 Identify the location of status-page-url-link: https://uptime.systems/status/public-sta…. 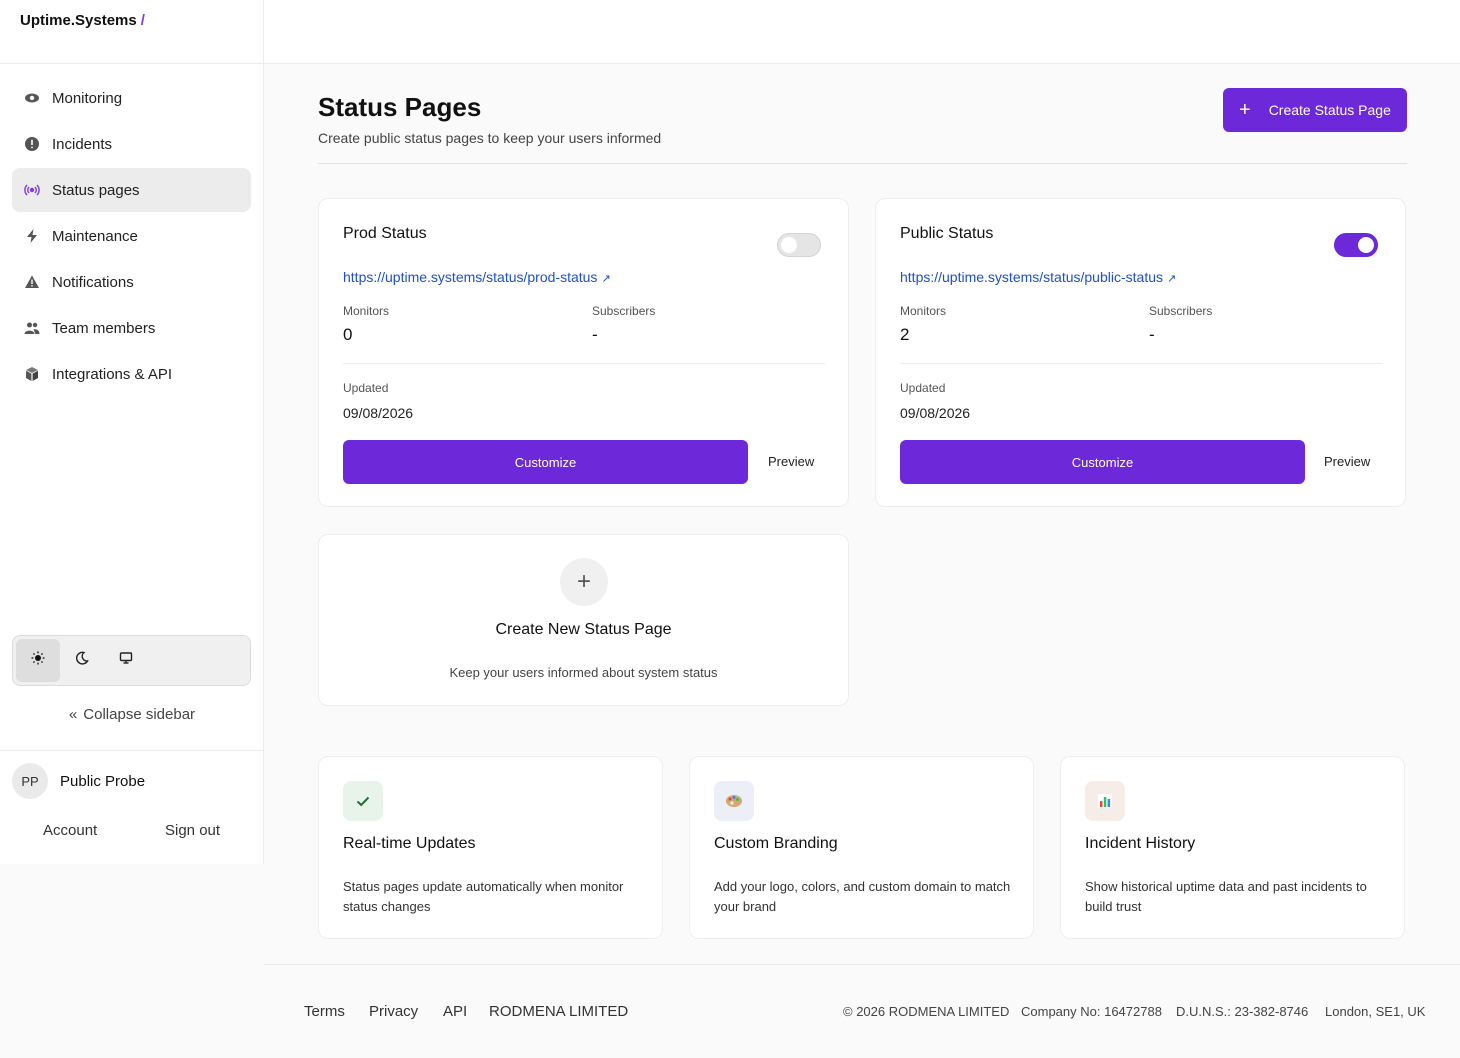
(1038, 277).